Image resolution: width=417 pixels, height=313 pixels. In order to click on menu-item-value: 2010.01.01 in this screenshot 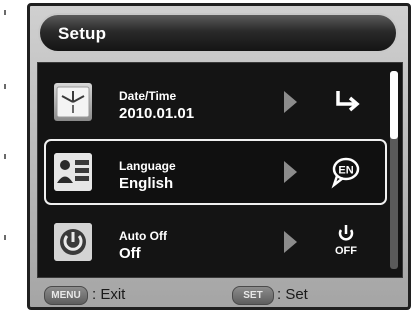, I will do `click(157, 113)`.